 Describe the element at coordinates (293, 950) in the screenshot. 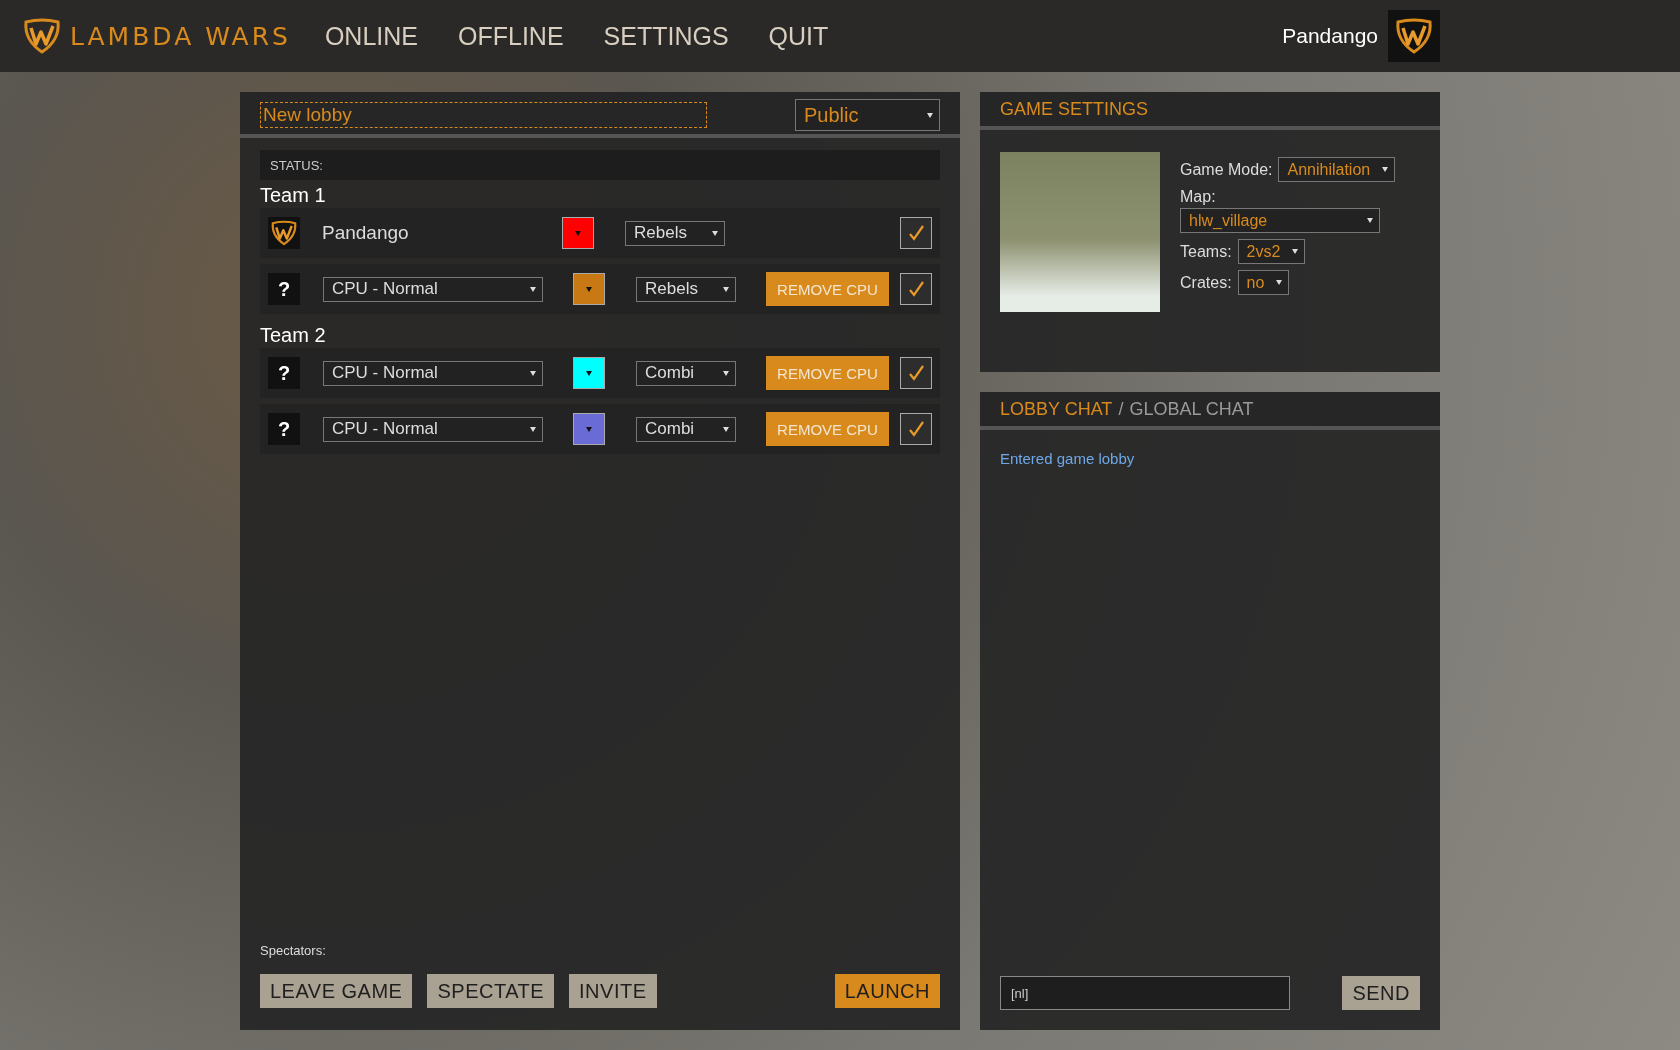

I see `spectators-label: Spectators:` at that location.